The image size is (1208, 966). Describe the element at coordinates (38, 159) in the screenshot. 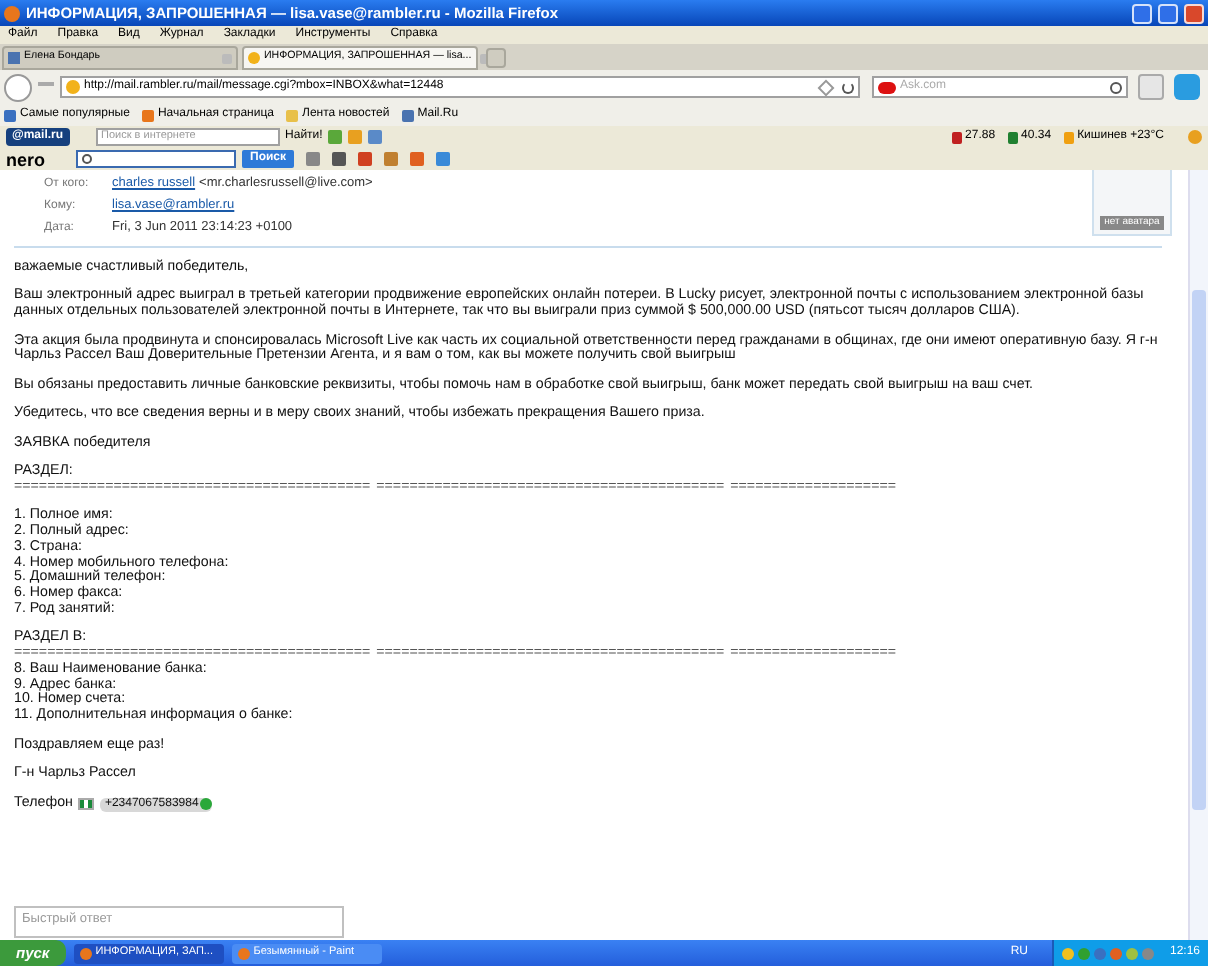

I see `nero-logo: nero` at that location.